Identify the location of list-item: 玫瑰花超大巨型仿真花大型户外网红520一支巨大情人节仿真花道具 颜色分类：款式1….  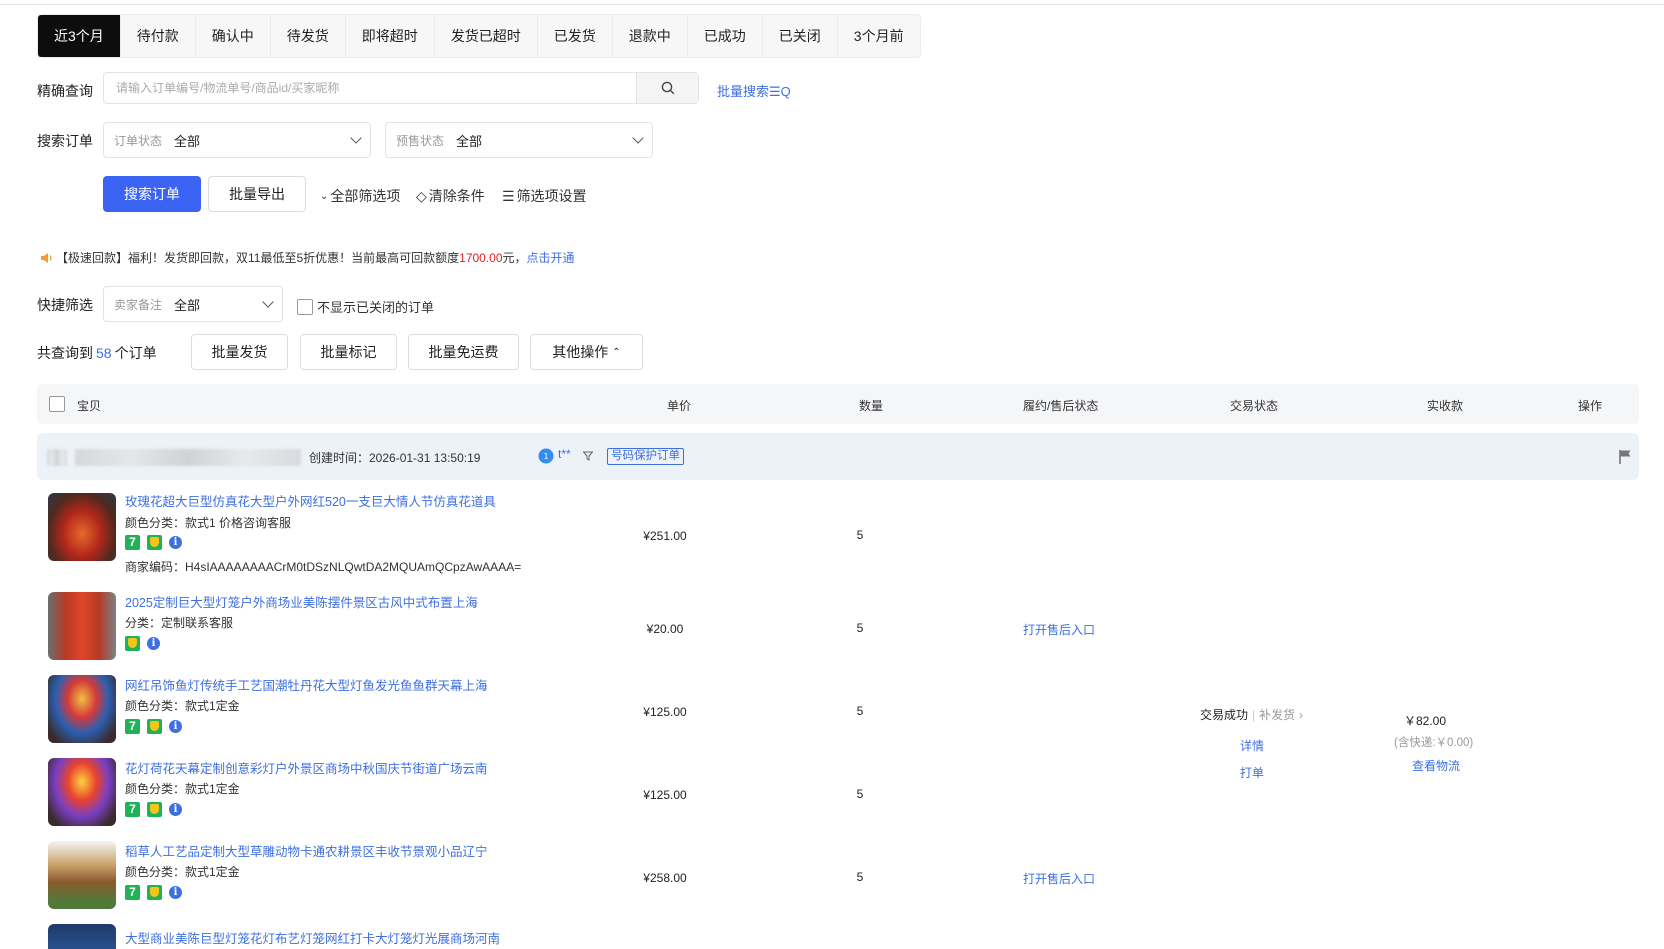
(328, 536).